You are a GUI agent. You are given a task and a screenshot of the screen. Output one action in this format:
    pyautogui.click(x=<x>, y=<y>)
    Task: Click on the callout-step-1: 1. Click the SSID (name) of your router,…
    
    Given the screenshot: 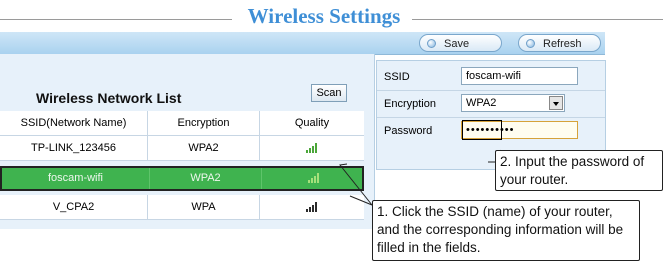 What is the action you would take?
    pyautogui.click(x=506, y=230)
    